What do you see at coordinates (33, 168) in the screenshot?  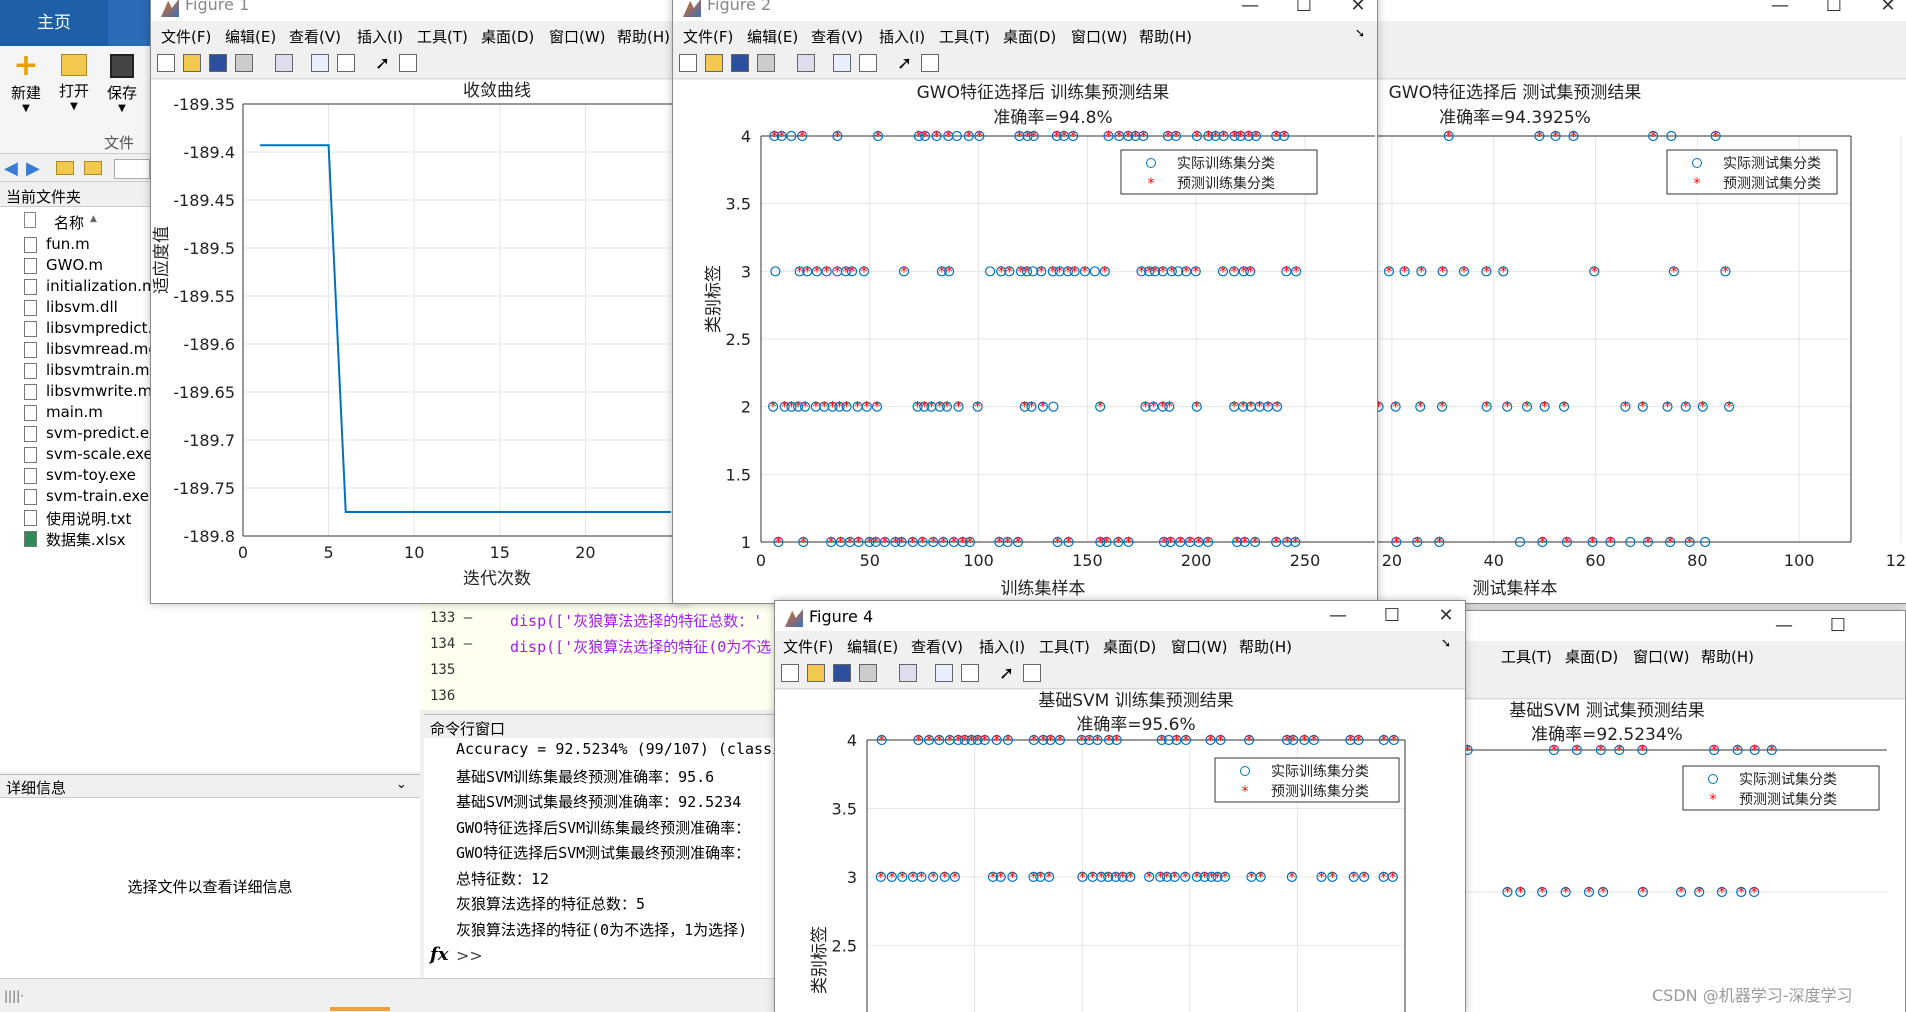 I see `forward-icon: ▶` at bounding box center [33, 168].